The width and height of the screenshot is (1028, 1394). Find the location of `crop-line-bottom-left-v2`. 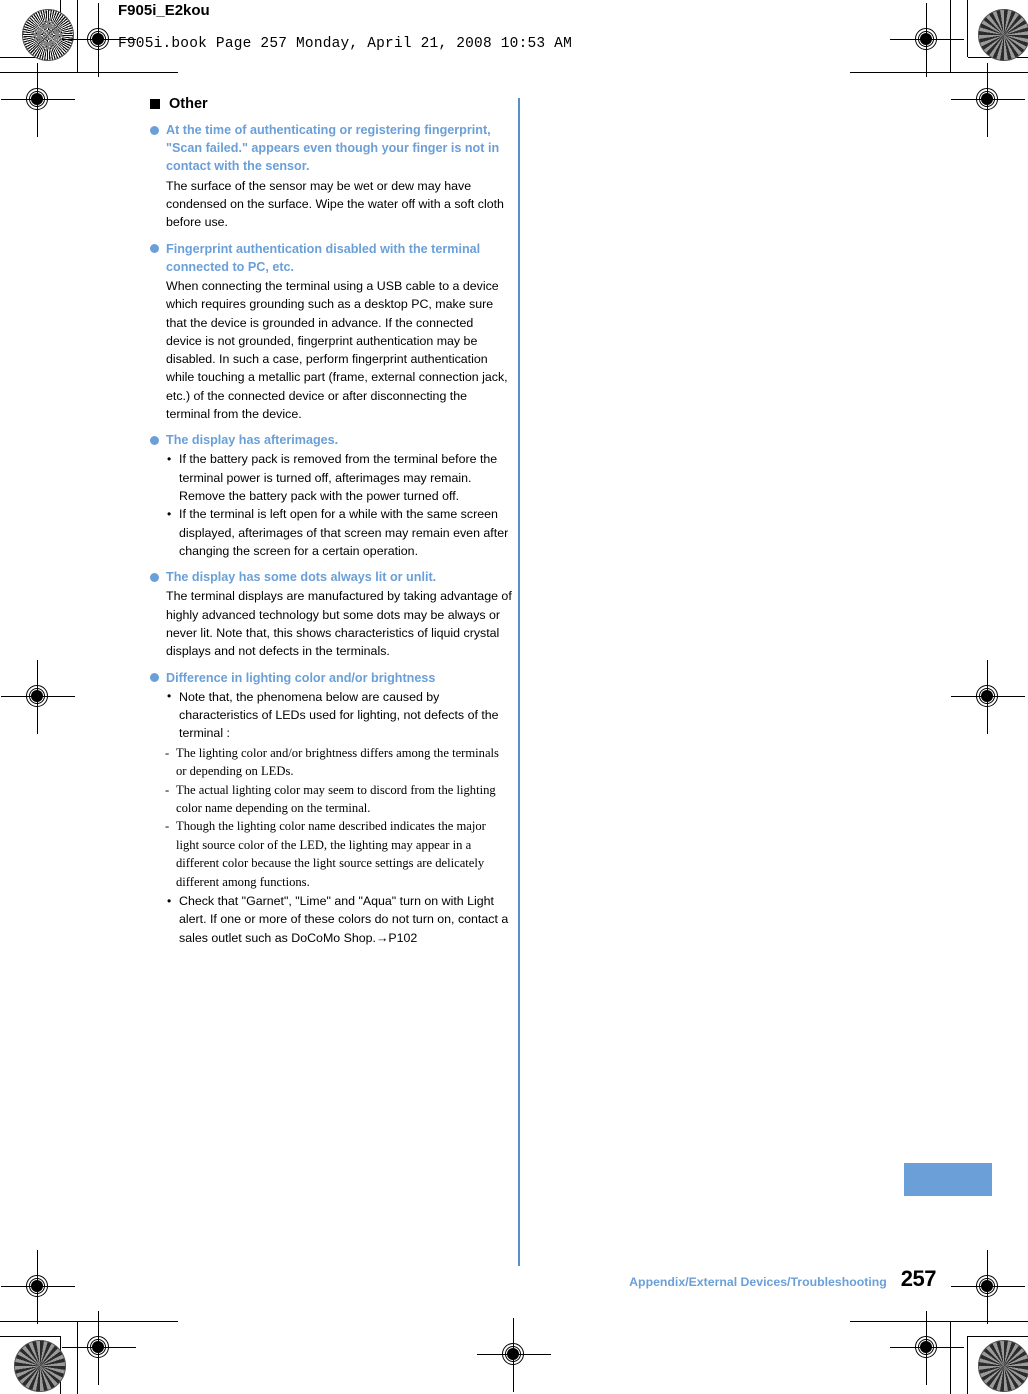

crop-line-bottom-left-v2 is located at coordinates (60, 1365).